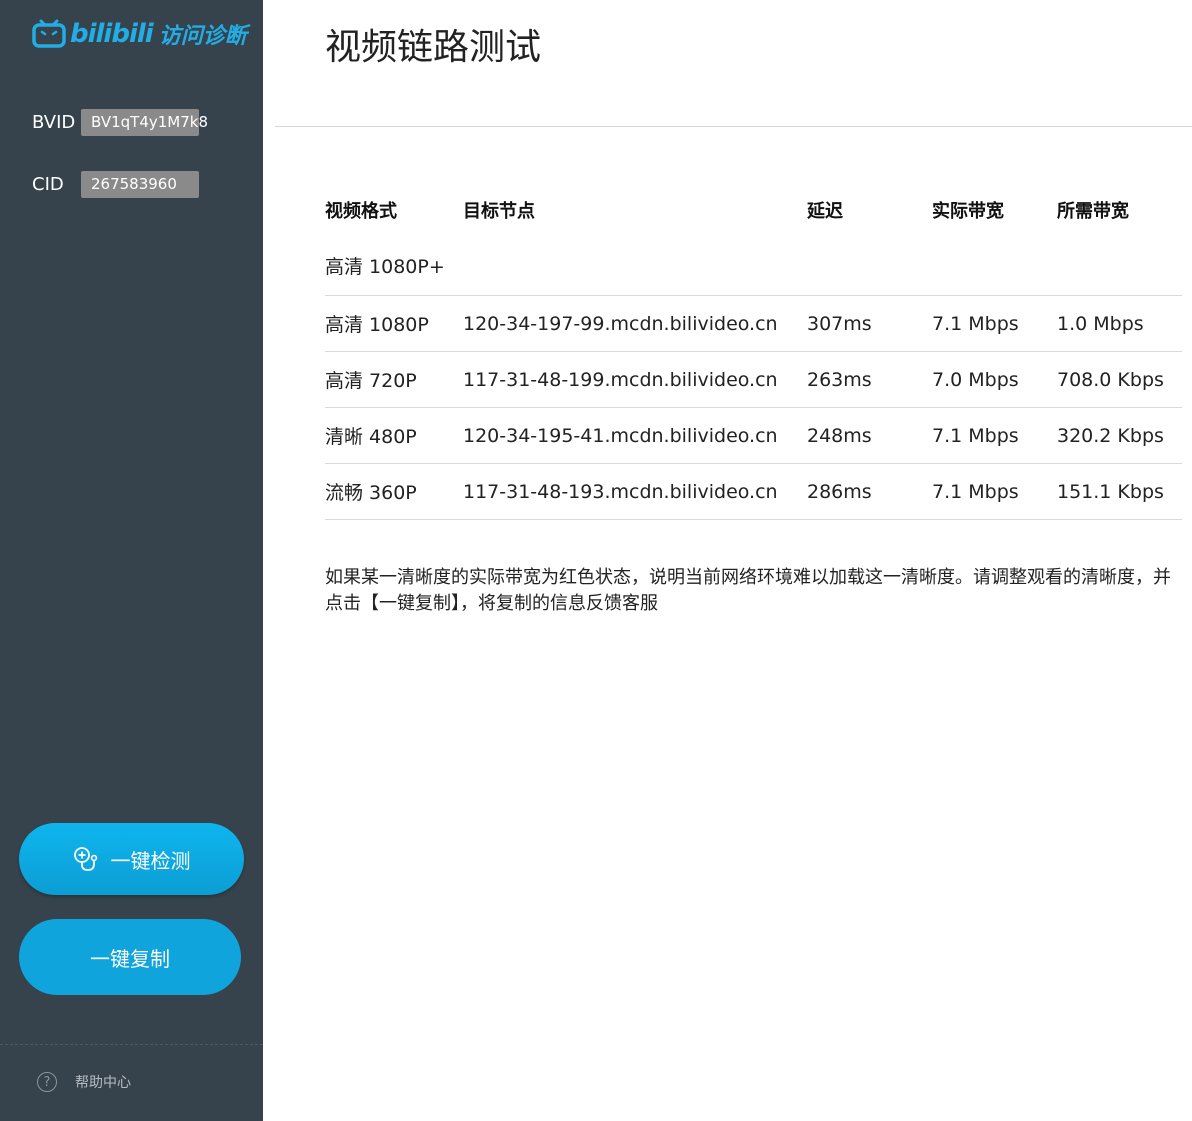 The height and width of the screenshot is (1121, 1192). I want to click on table-row: 高清 1080P+, so click(753, 266).